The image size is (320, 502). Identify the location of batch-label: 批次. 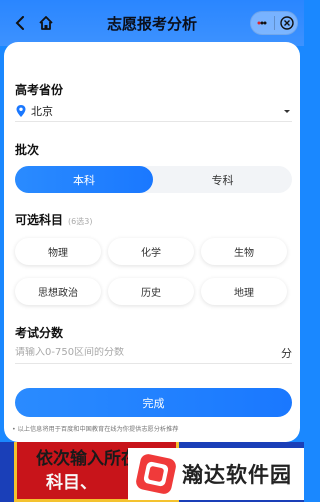
(27, 150).